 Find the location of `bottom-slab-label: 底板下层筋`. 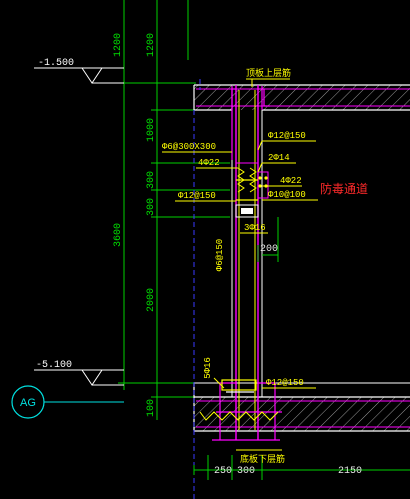

bottom-slab-label: 底板下层筋 is located at coordinates (262, 458).